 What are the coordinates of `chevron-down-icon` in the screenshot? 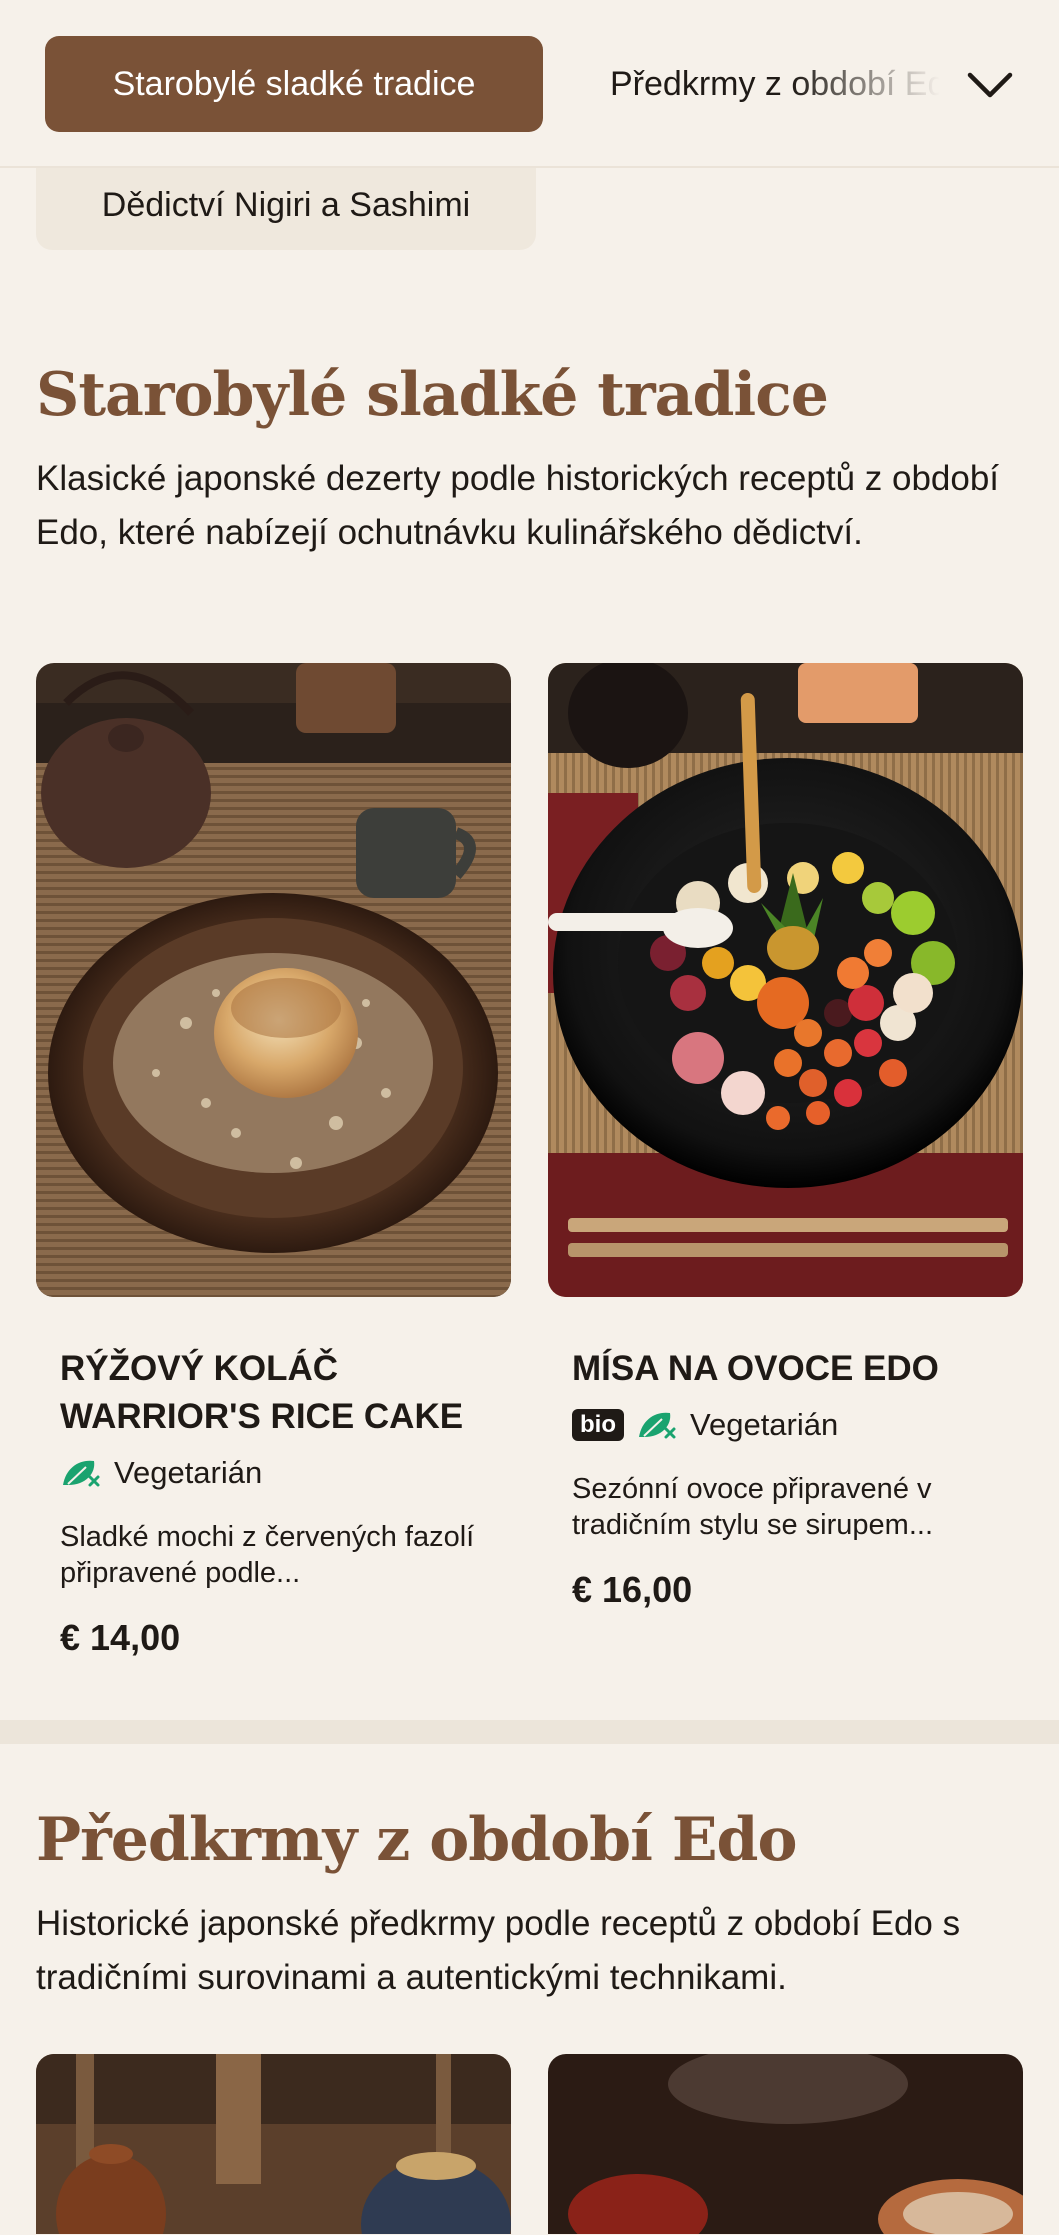 It's located at (990, 85).